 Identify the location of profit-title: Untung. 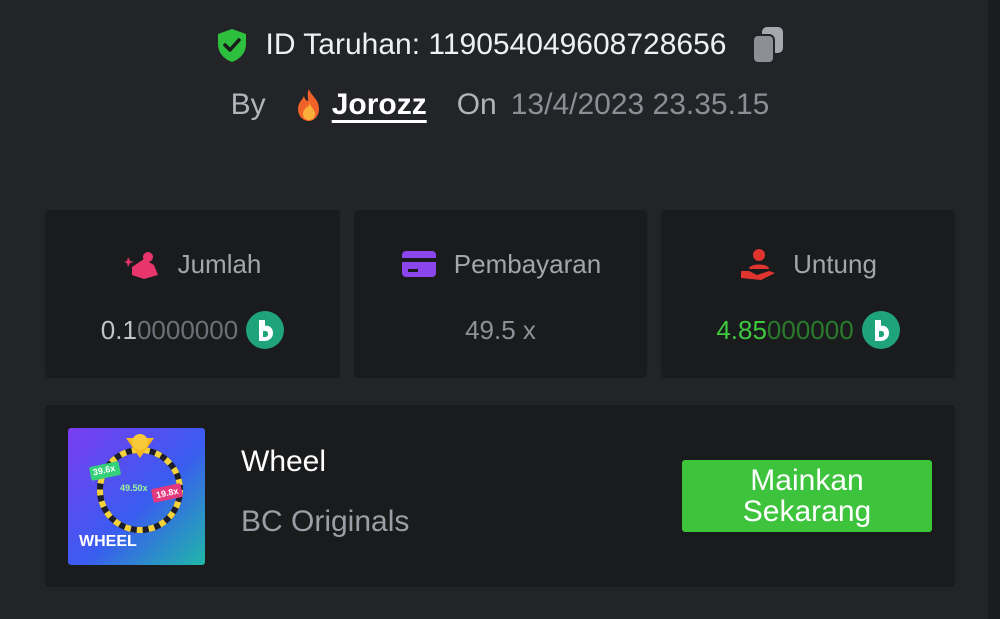
(808, 264).